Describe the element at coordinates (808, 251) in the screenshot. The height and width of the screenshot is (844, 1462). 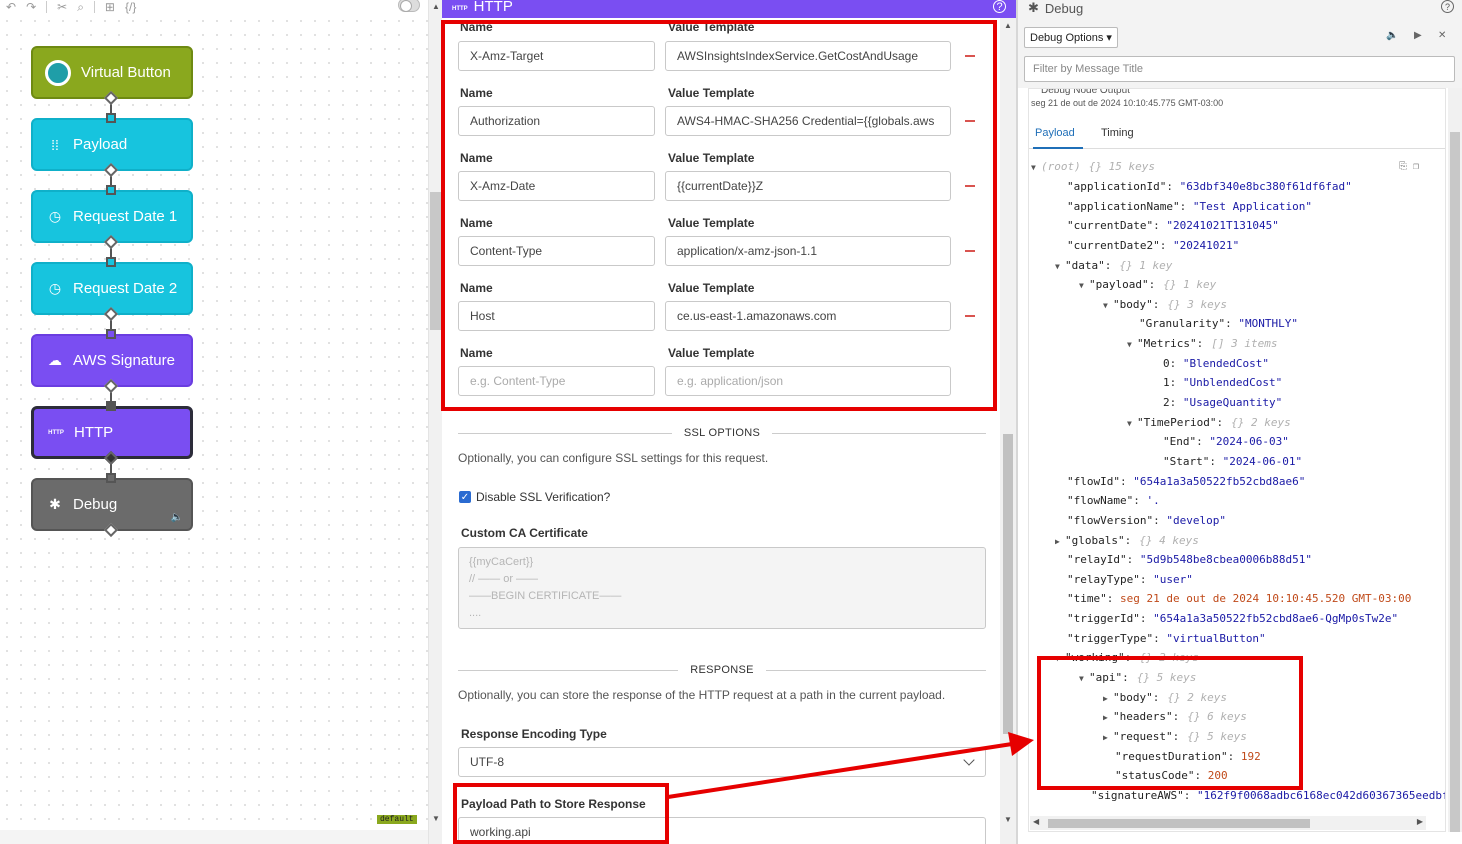
I see `header-value-input: application/x-amz-json-1.1` at that location.